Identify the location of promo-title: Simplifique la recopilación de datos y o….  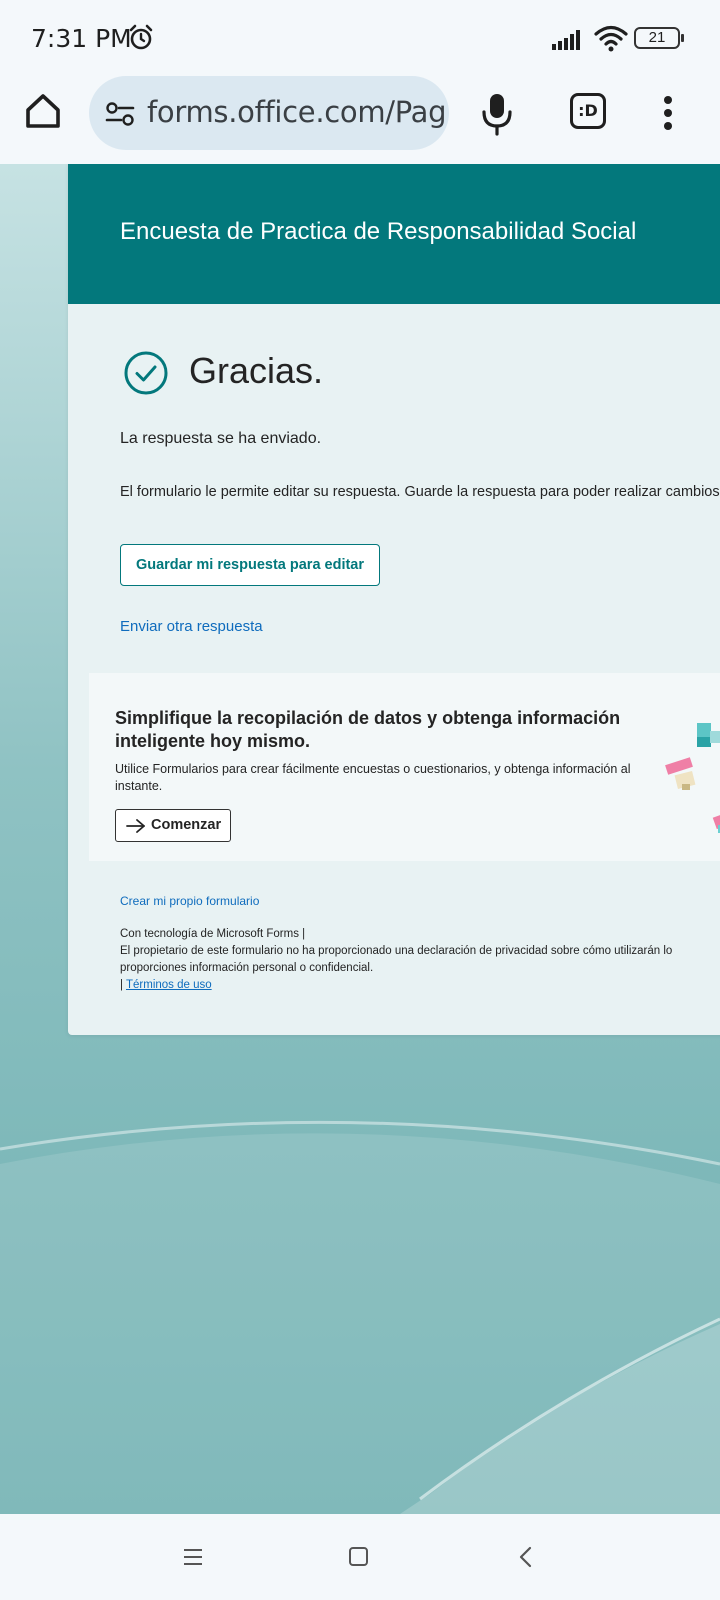
(368, 729).